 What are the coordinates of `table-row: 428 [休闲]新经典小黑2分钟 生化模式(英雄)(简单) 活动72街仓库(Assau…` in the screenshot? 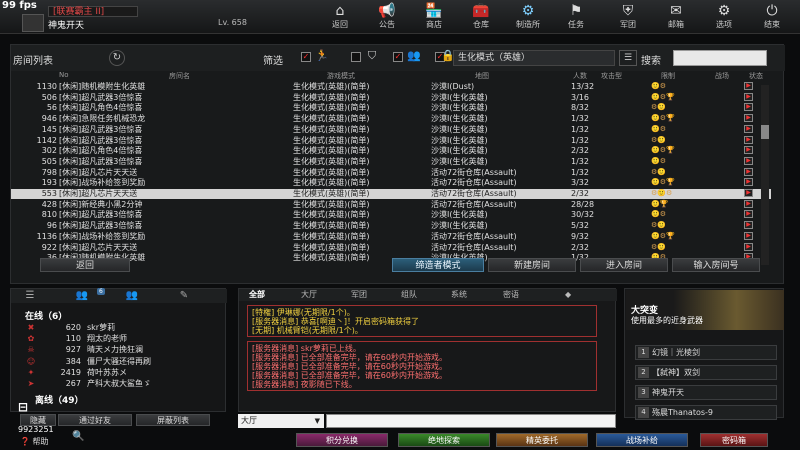 It's located at (391, 204).